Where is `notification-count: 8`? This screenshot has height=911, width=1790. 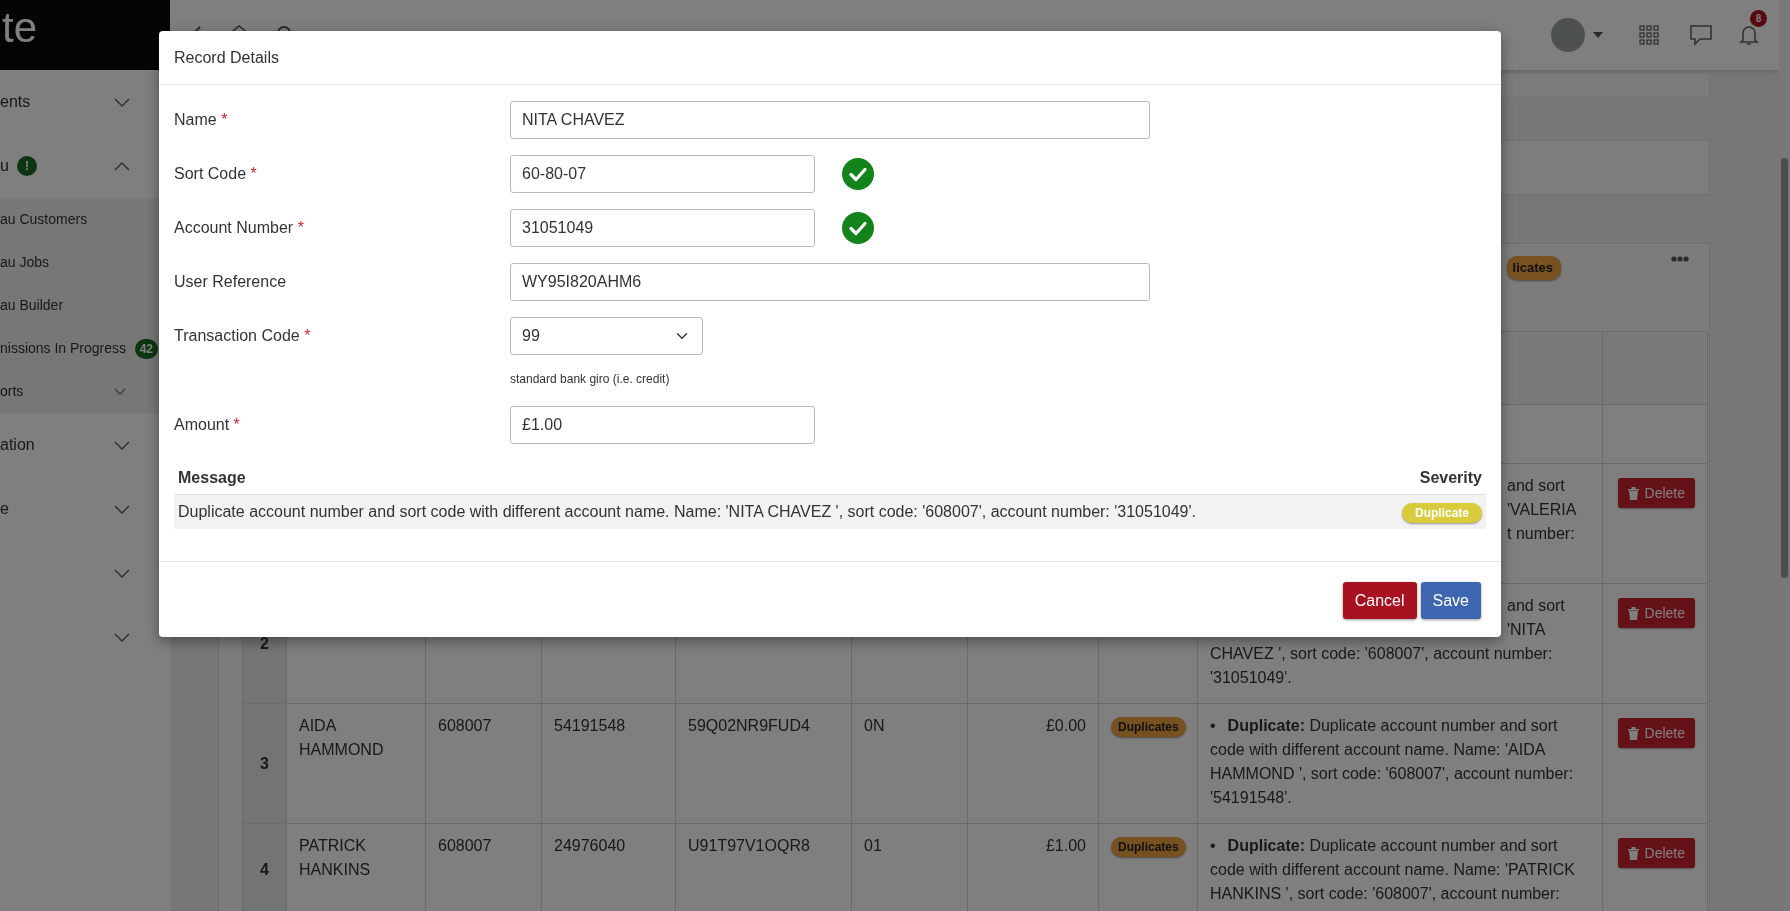
notification-count: 8 is located at coordinates (1758, 18).